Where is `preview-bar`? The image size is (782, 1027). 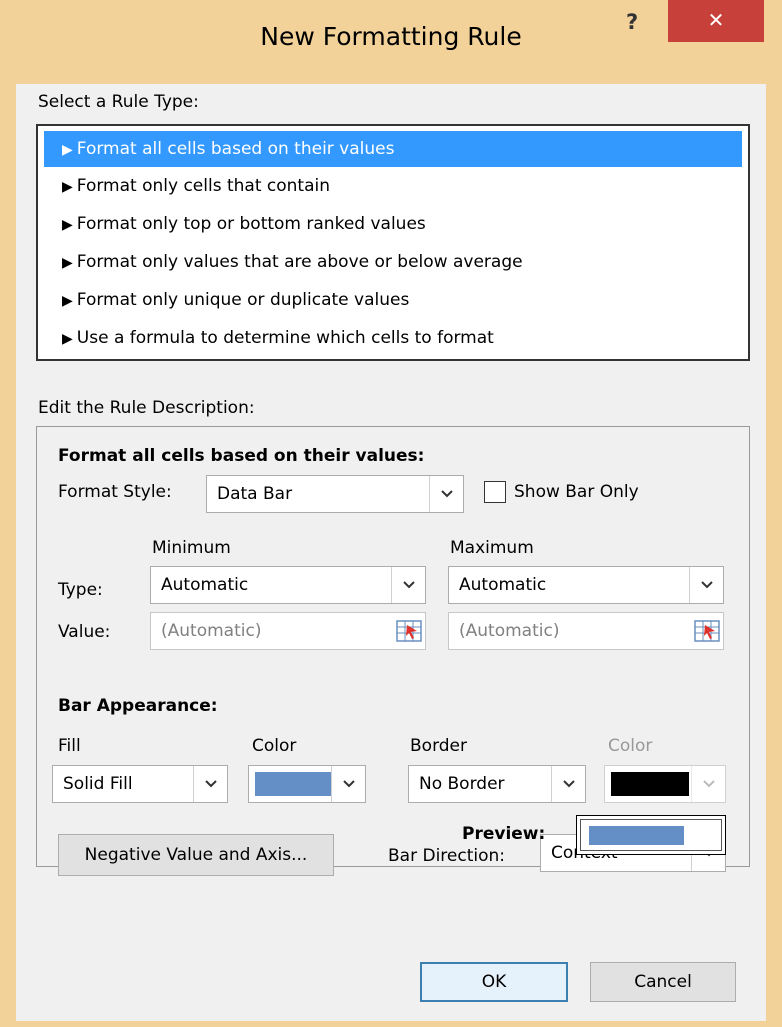 preview-bar is located at coordinates (636, 835).